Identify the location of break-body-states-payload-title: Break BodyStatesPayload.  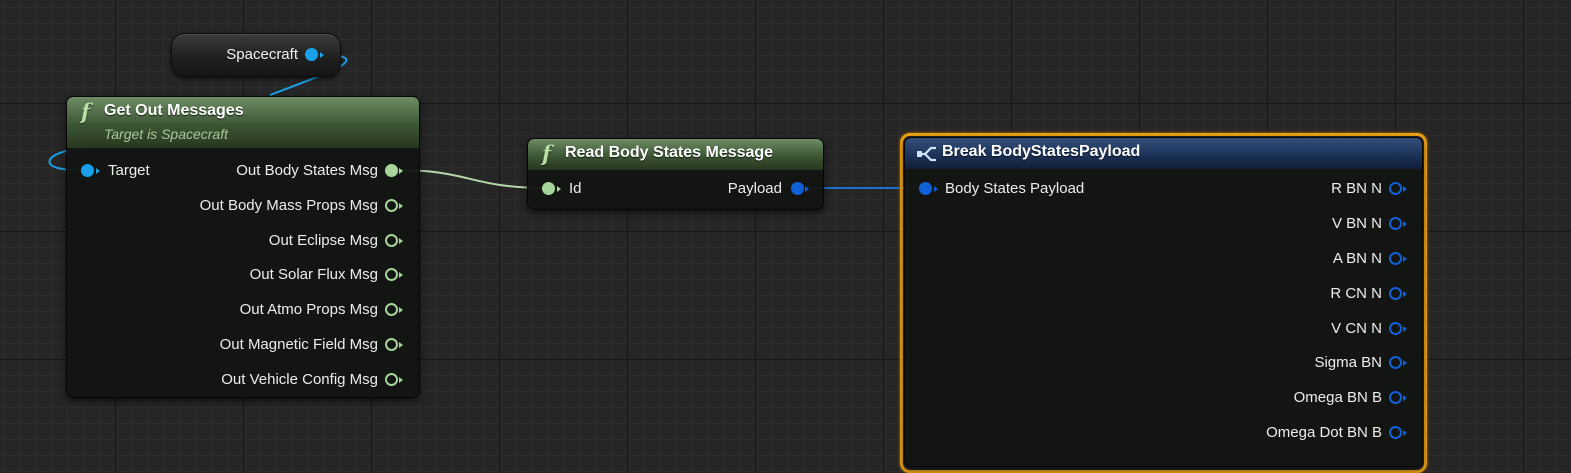
(1041, 151).